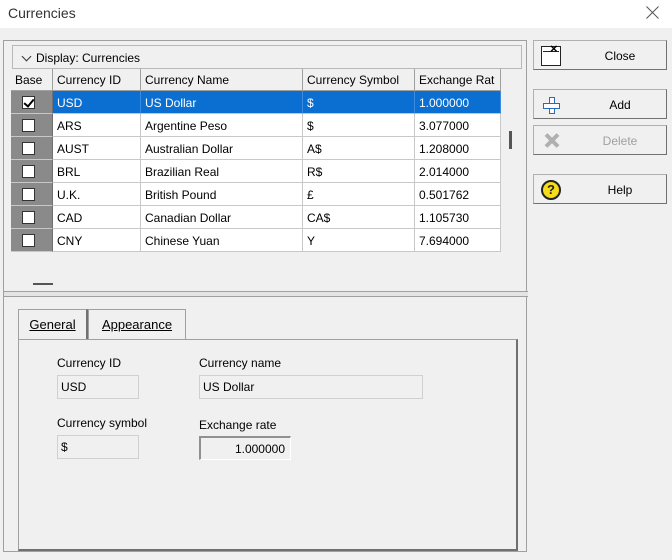 Image resolution: width=672 pixels, height=560 pixels. I want to click on add-button-label: Add, so click(620, 105).